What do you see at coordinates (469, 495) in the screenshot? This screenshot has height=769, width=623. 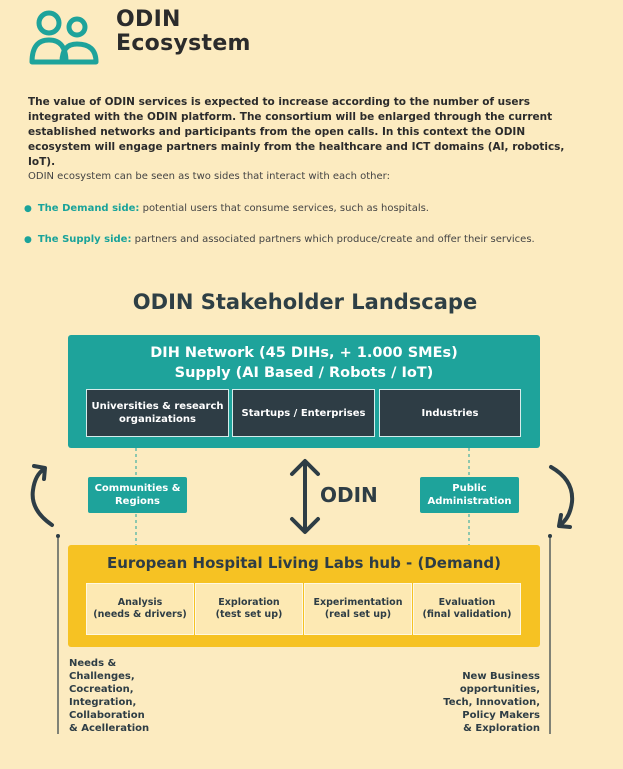 I see `public-administration-box: Public Administration` at bounding box center [469, 495].